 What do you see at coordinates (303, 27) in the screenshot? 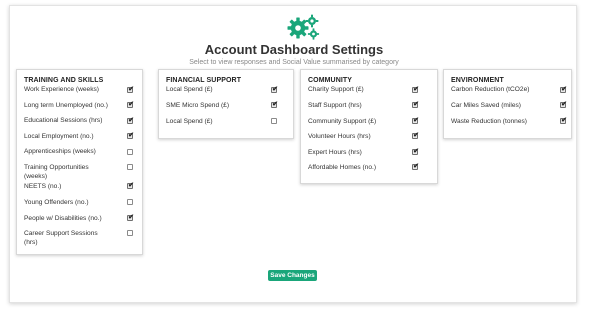
I see `gears-icon` at bounding box center [303, 27].